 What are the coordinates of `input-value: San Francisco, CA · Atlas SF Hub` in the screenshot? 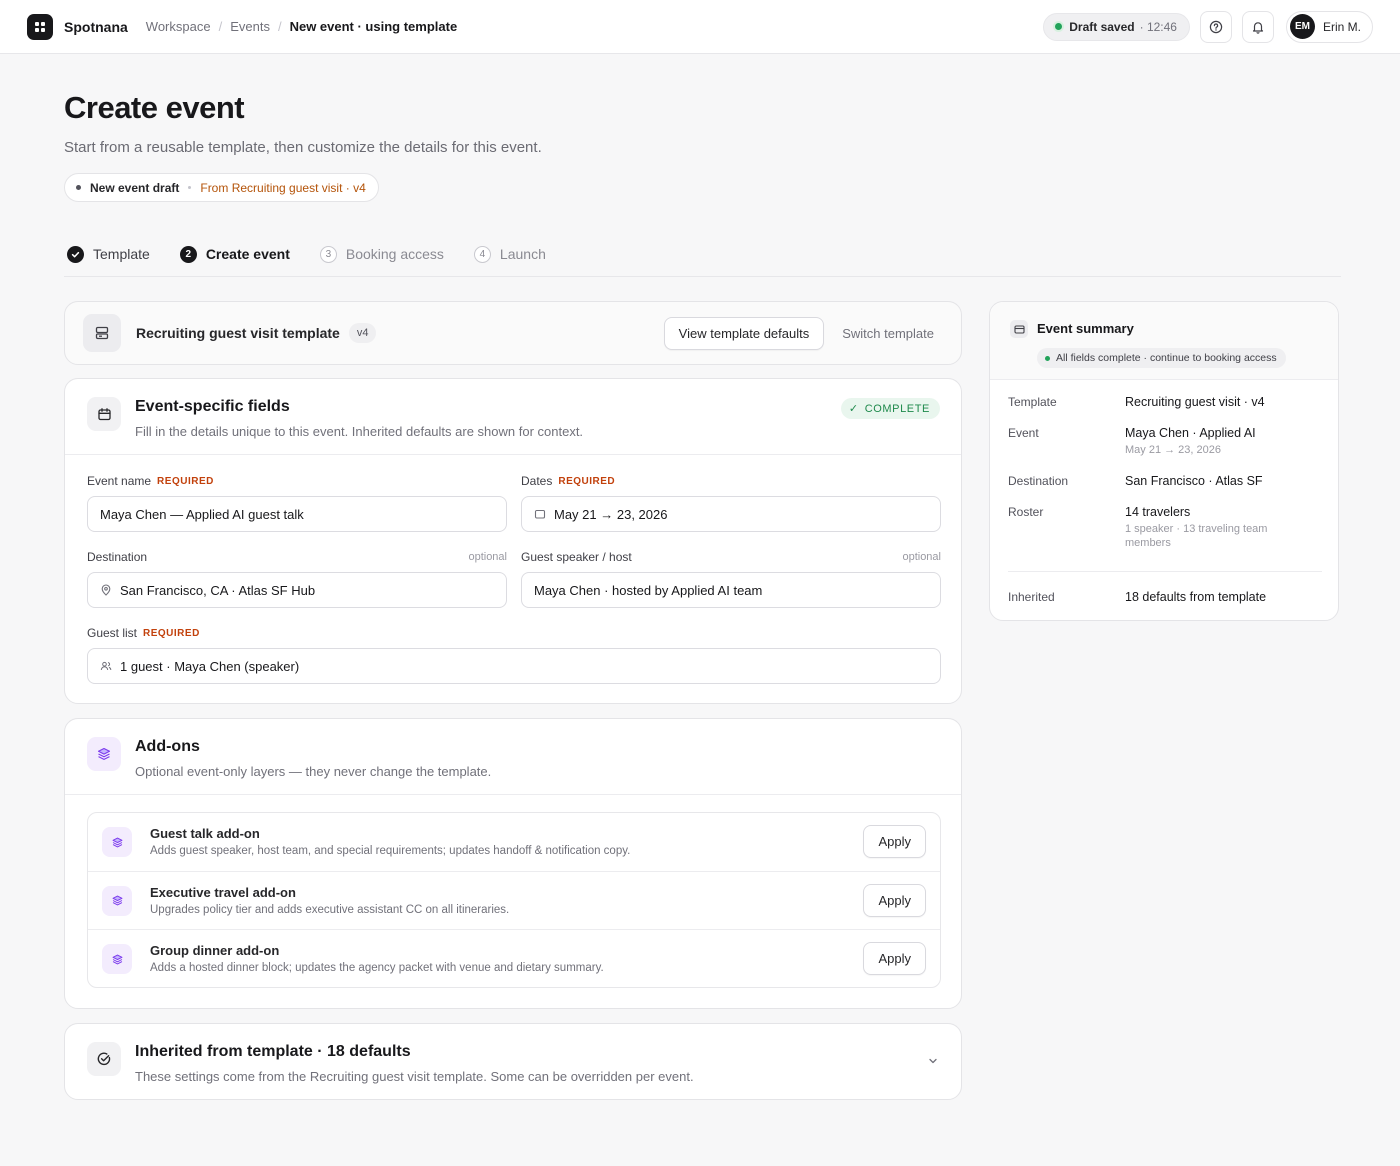 It's located at (218, 590).